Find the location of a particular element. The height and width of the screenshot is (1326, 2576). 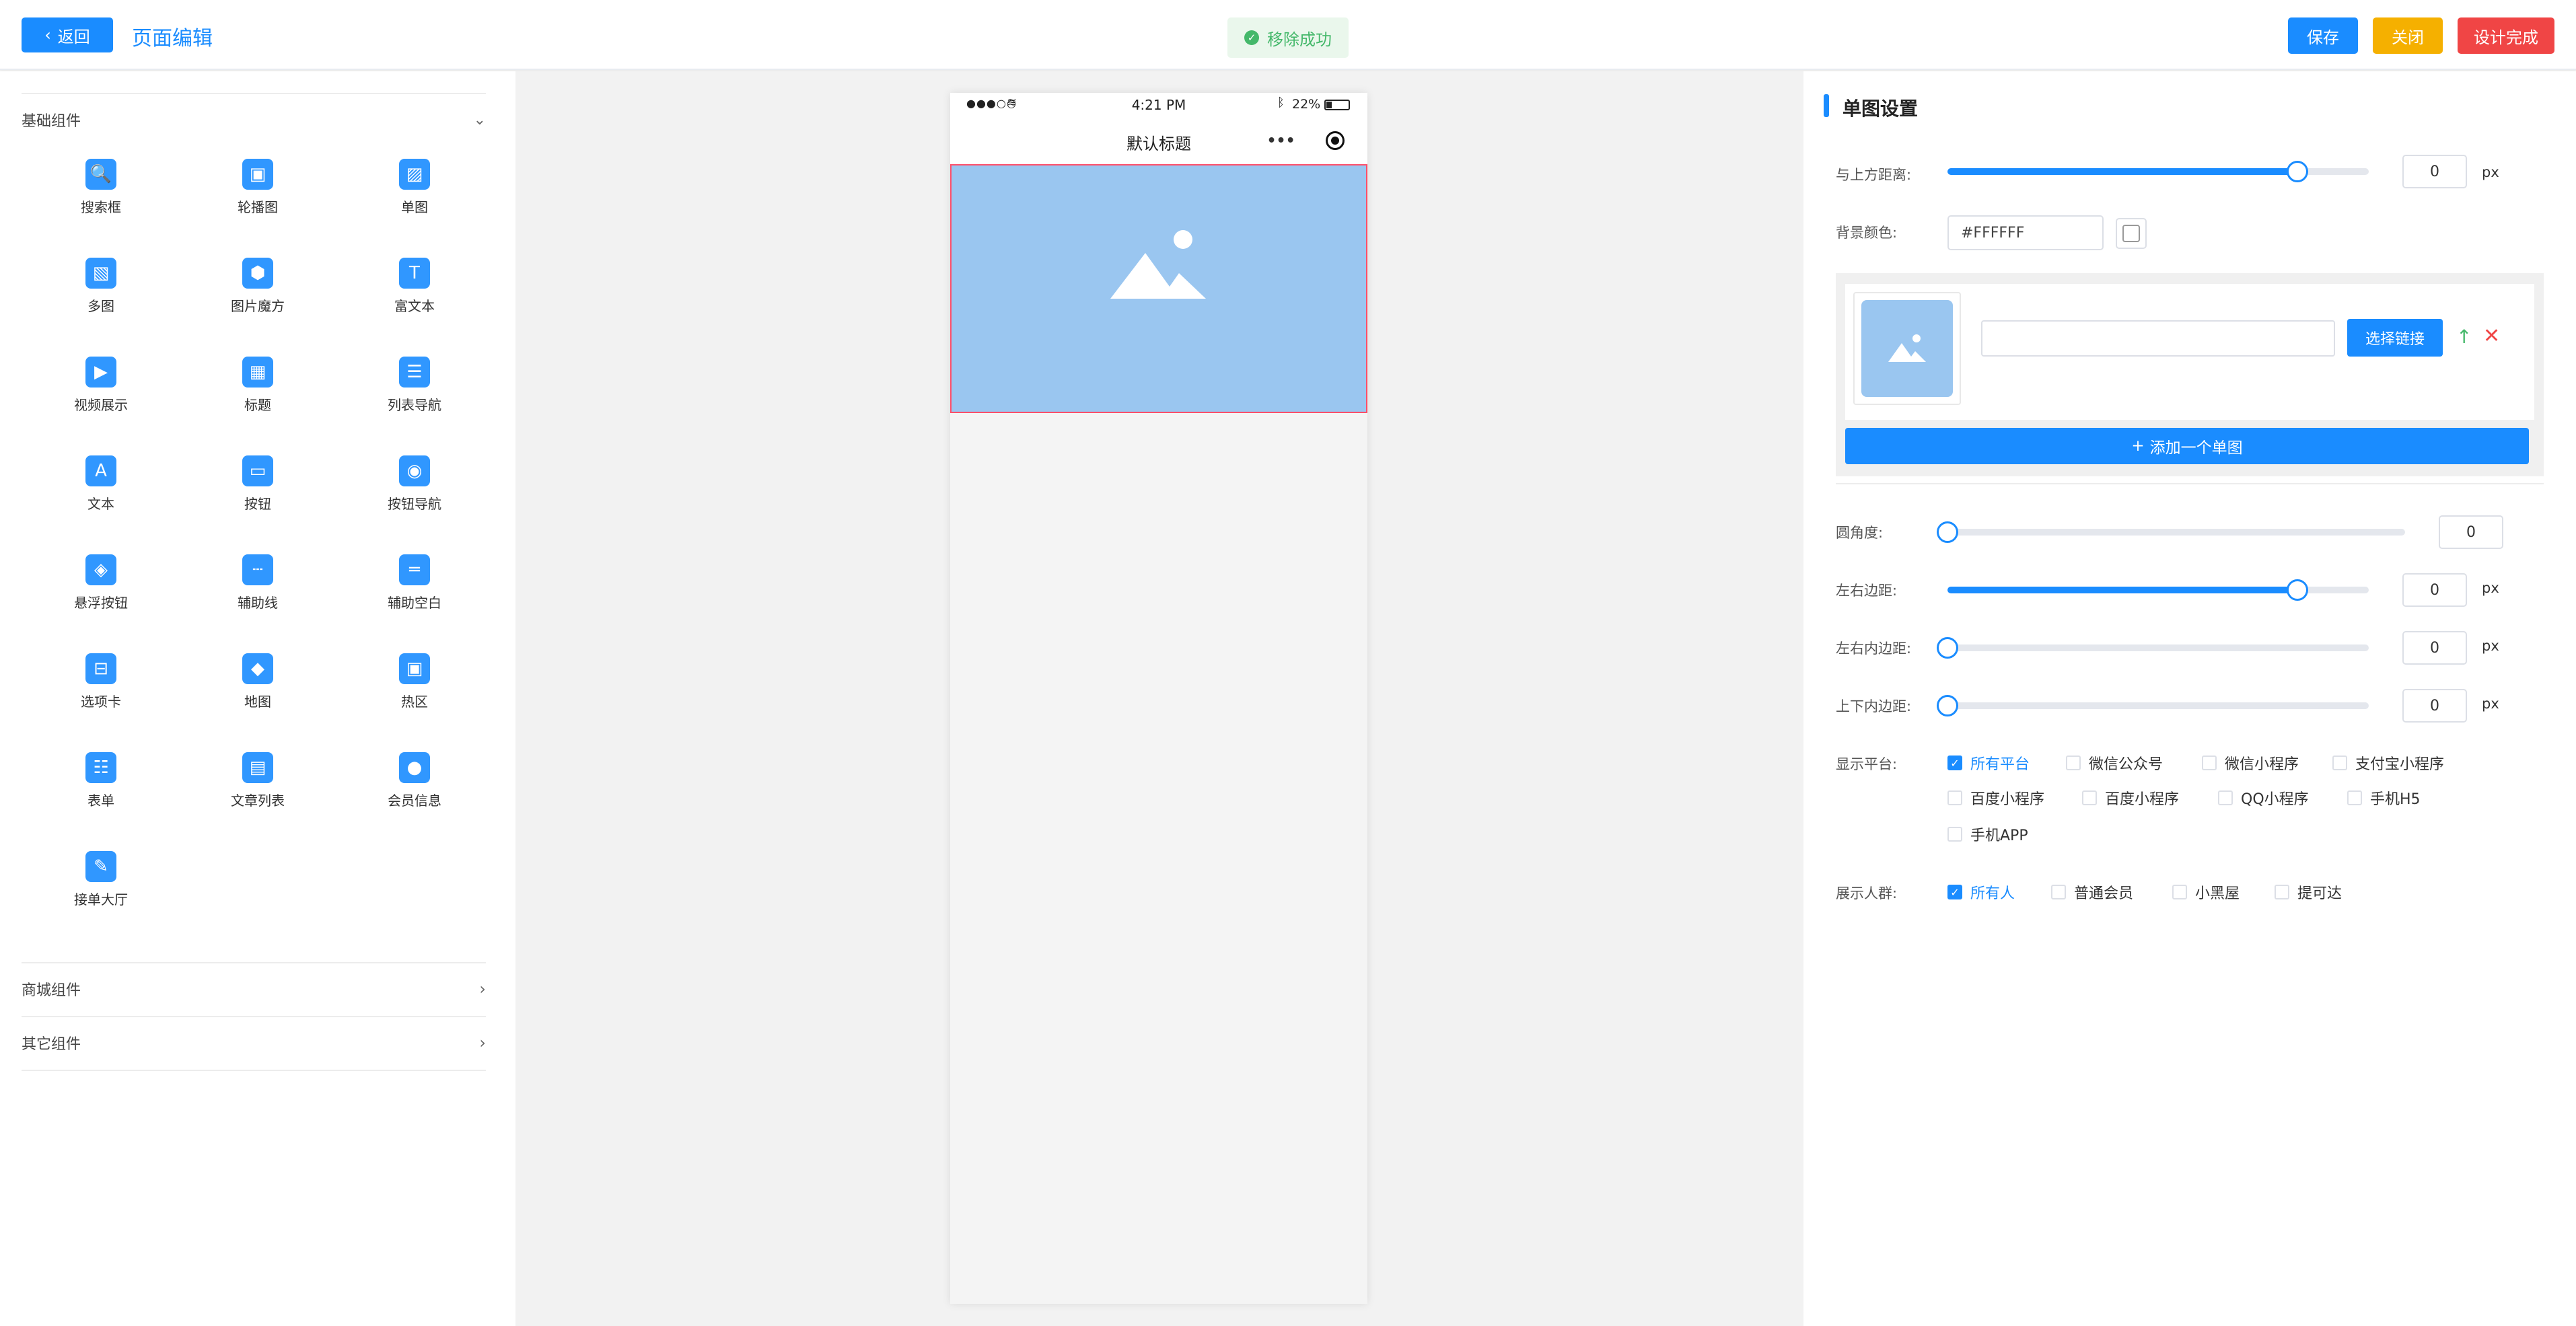

move-up-icon: ↑ is located at coordinates (2464, 337).